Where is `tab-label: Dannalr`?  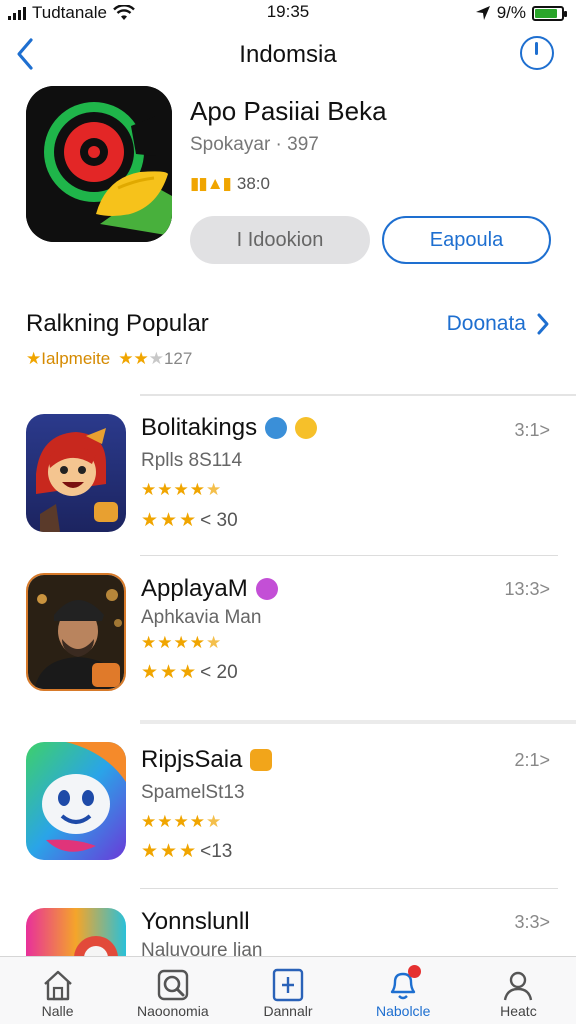
tab-label: Dannalr is located at coordinates (288, 1011).